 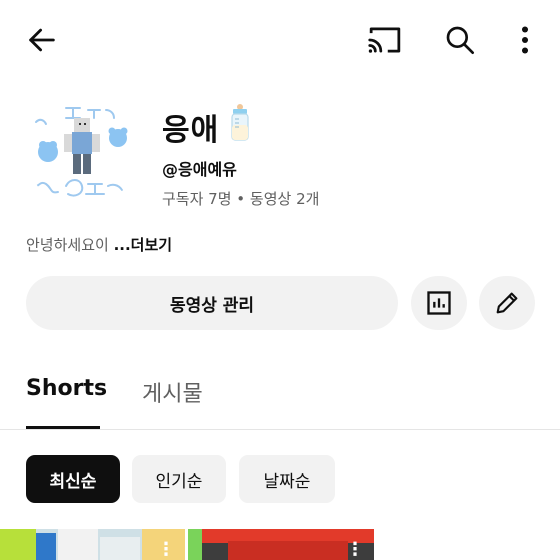 I want to click on chip-popular: 인기순, so click(x=179, y=479).